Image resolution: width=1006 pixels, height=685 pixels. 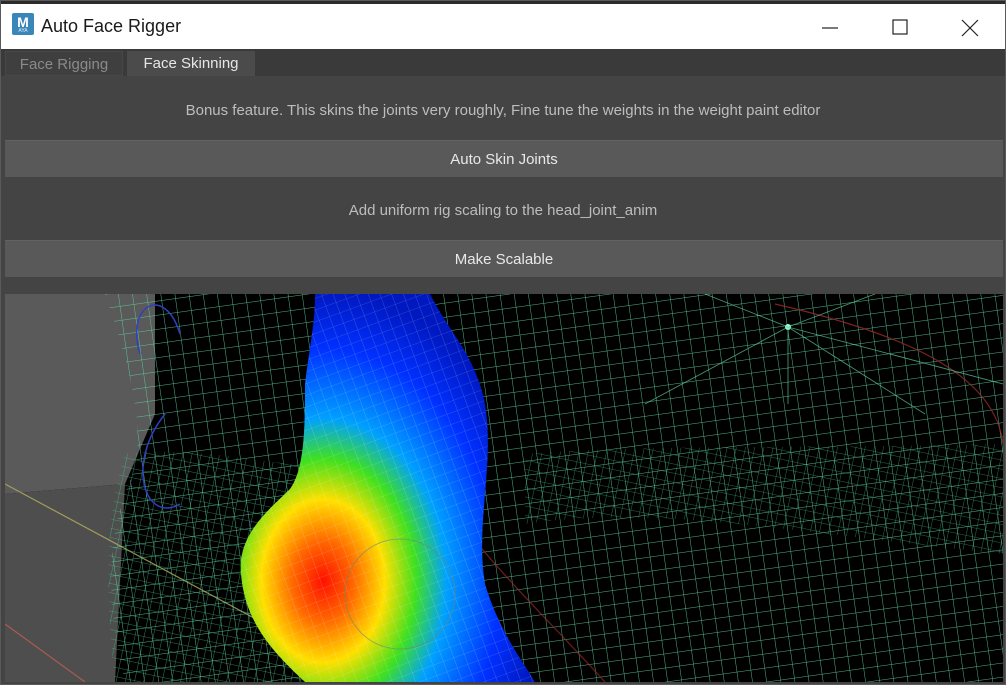 I want to click on minimize-icon, so click(x=830, y=28).